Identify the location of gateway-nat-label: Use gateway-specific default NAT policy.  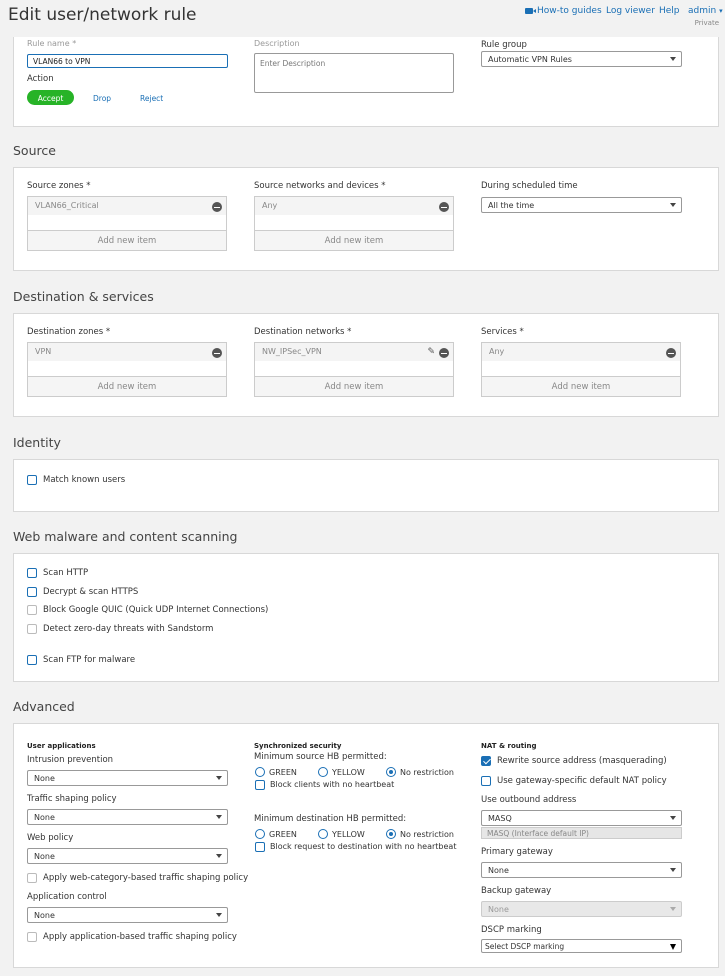
(582, 781).